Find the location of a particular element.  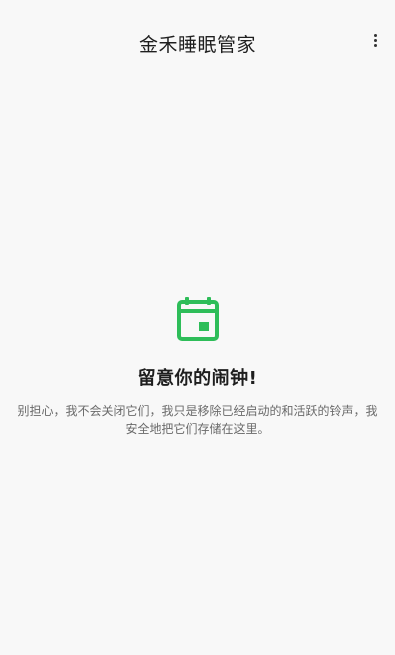

more-options-button is located at coordinates (375, 40).